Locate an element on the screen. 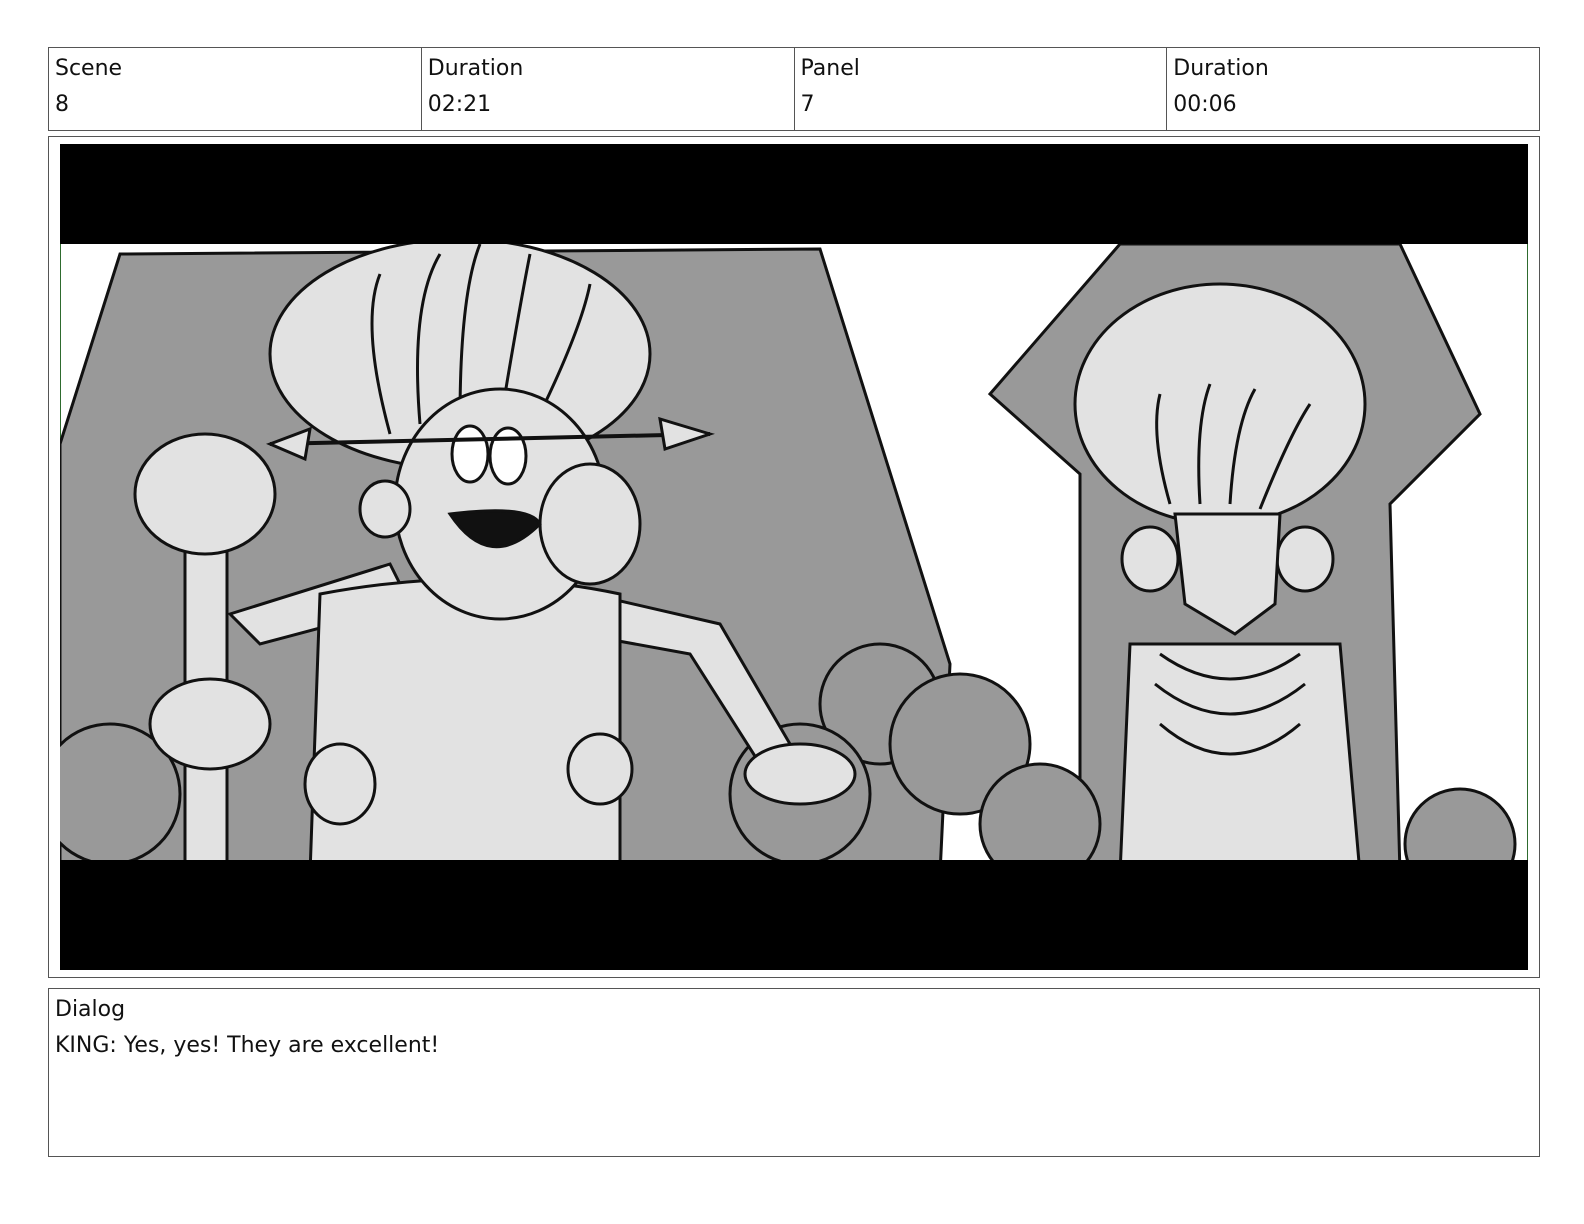  letterbox-bottom is located at coordinates (794, 915).